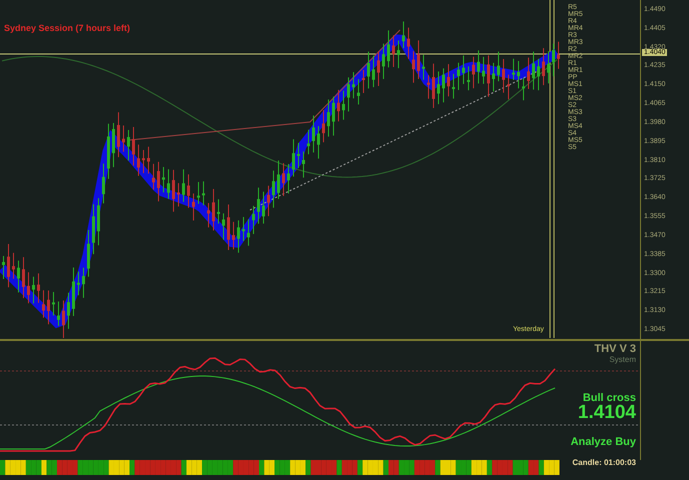 The image size is (689, 480). Describe the element at coordinates (604, 462) in the screenshot. I see `candle-timer: Candle: 01:00:03` at that location.